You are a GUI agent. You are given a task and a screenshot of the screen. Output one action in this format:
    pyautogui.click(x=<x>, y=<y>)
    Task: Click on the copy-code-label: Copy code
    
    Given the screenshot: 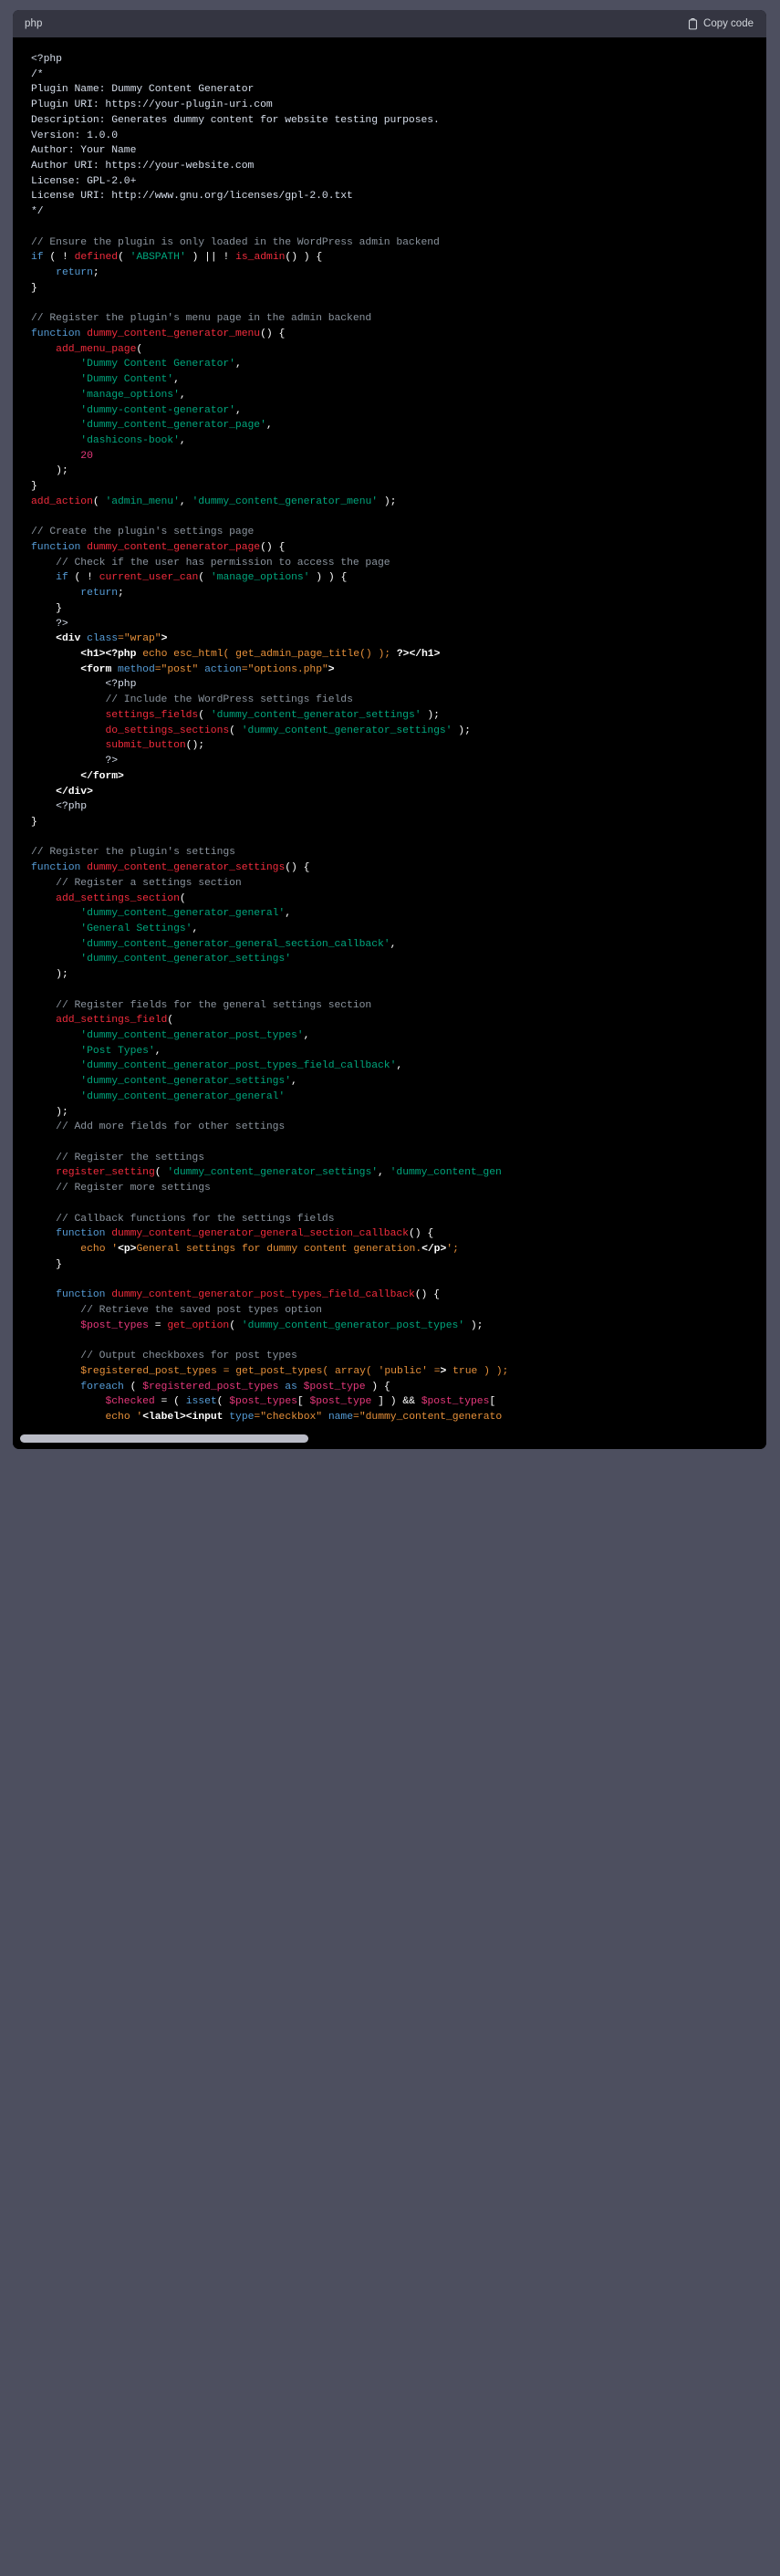 What is the action you would take?
    pyautogui.click(x=728, y=23)
    